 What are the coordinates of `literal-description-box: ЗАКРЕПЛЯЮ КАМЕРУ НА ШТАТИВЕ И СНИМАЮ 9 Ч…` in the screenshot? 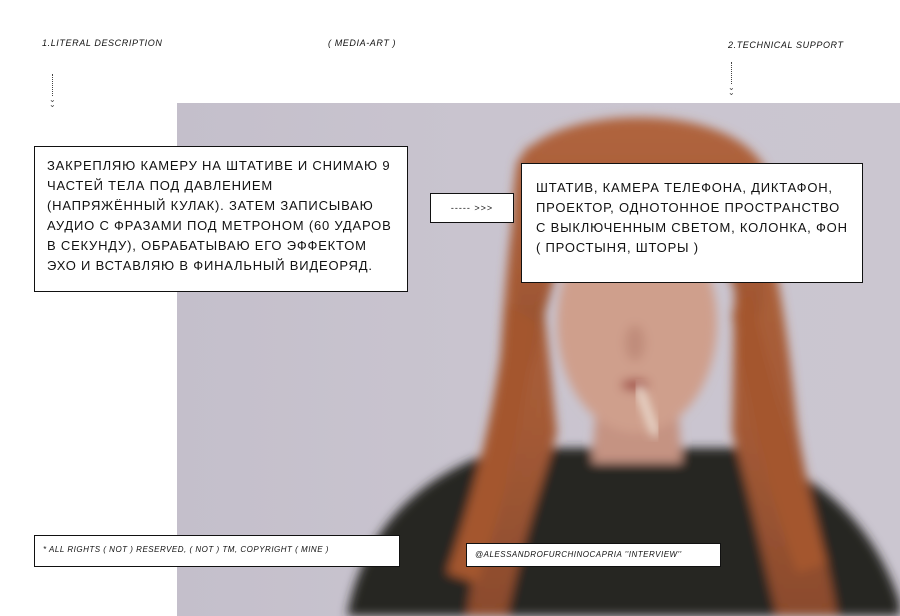 It's located at (221, 219).